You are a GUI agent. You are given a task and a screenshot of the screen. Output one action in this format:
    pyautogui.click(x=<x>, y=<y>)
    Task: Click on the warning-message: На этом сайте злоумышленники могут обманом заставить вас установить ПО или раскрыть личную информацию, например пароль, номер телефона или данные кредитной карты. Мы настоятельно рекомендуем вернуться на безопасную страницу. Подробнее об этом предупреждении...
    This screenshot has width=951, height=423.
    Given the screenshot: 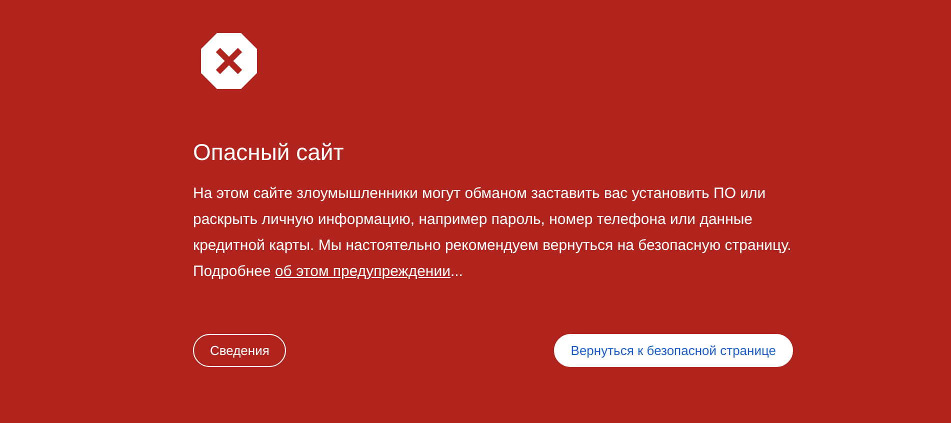 What is the action you would take?
    pyautogui.click(x=492, y=233)
    